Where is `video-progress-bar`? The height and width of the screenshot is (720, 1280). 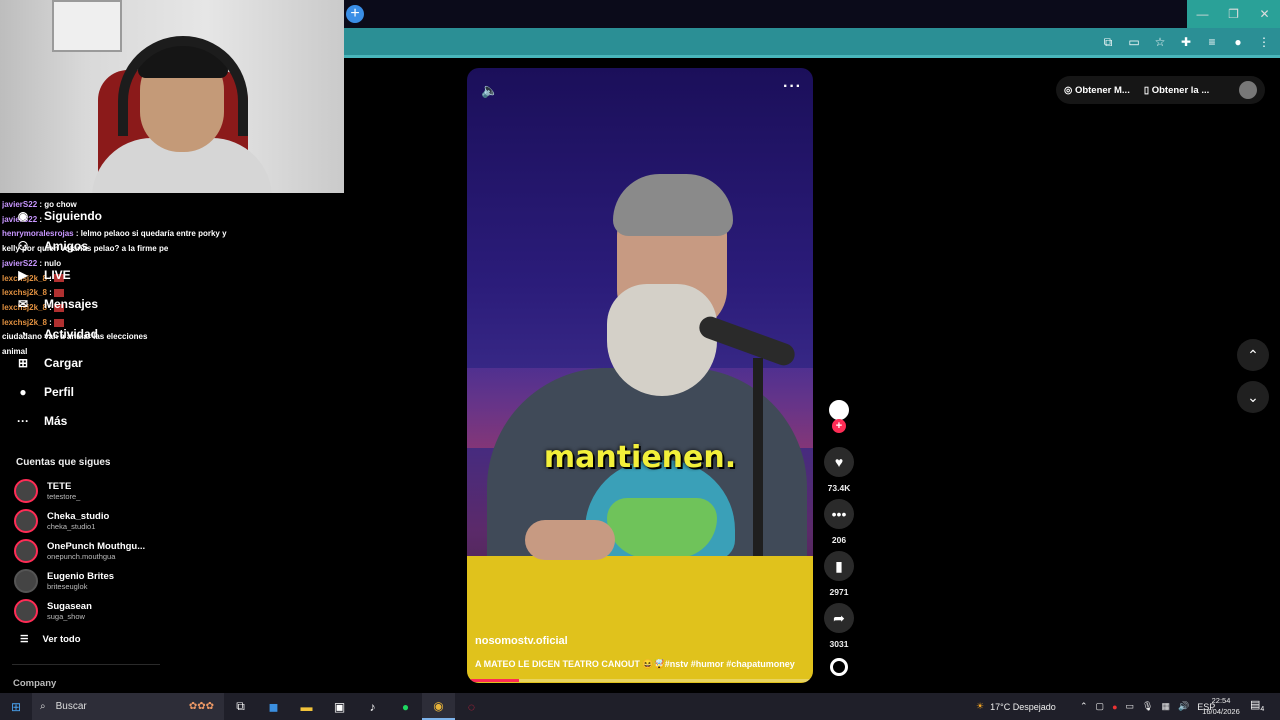 video-progress-bar is located at coordinates (640, 680).